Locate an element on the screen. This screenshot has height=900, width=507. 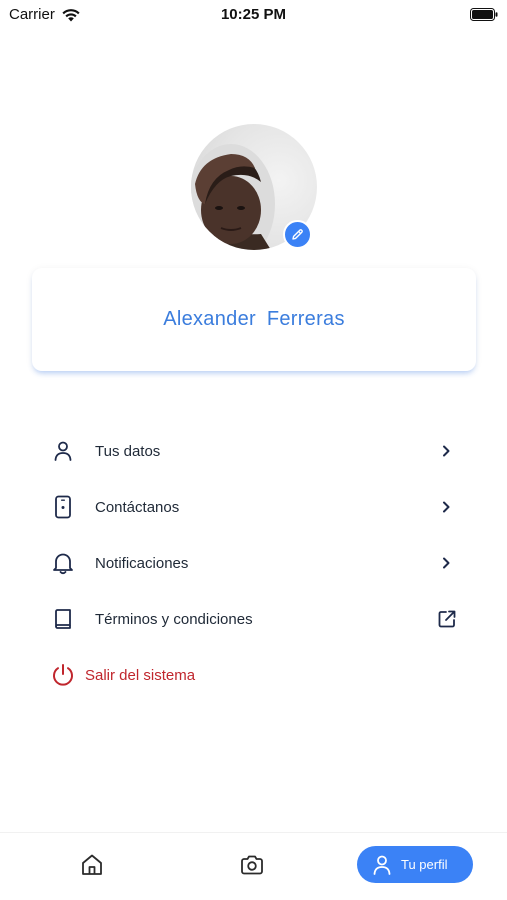
phone-icon is located at coordinates (63, 507).